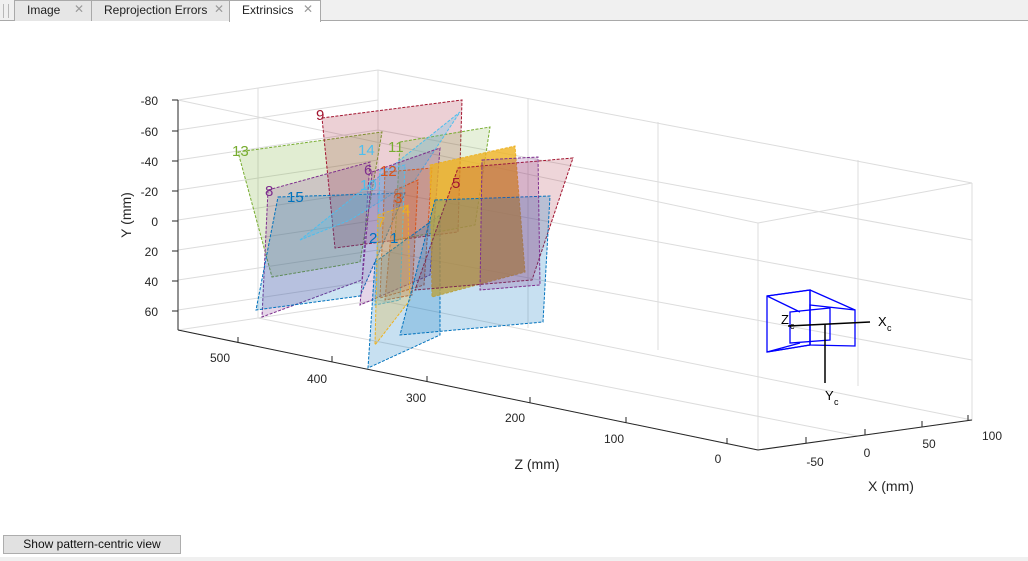  Describe the element at coordinates (836, 402) in the screenshot. I see `camera-y-sub: c` at that location.